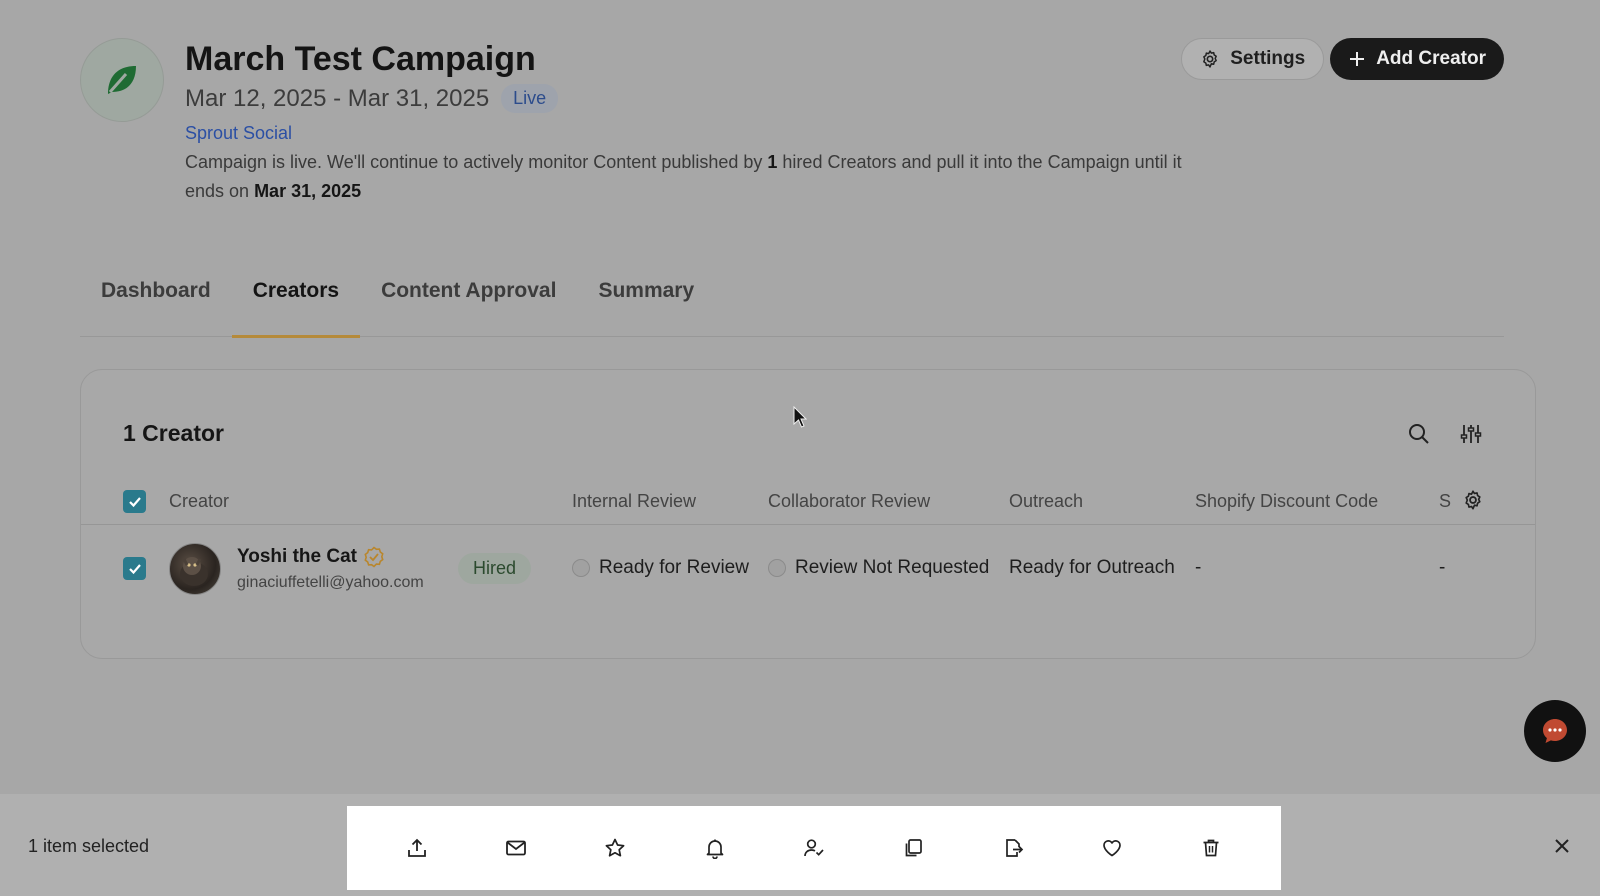  What do you see at coordinates (1198, 568) in the screenshot?
I see `discount-code-cell: -` at bounding box center [1198, 568].